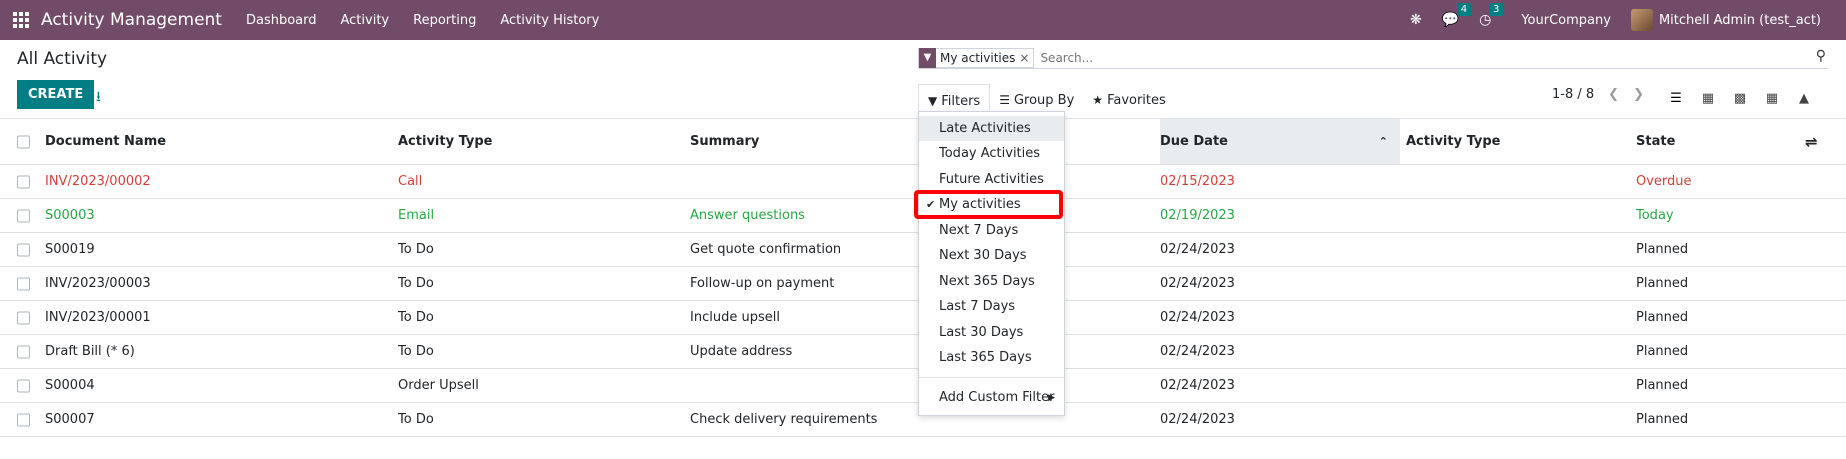 The image size is (1846, 459). What do you see at coordinates (1598, 94) in the screenshot?
I see `pager: 1-8 / 8 ❮ ❯` at bounding box center [1598, 94].